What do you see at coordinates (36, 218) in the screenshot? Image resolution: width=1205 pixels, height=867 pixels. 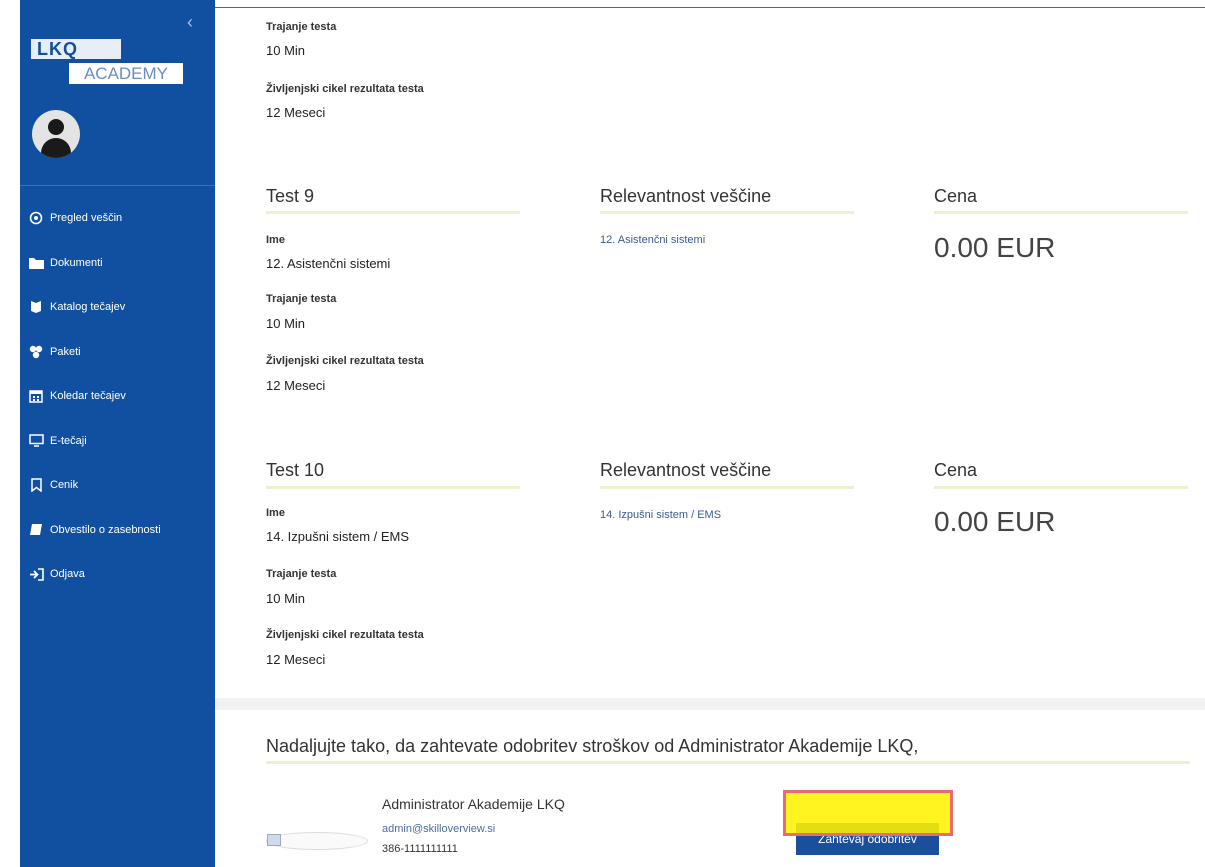 I see `skills-icon` at bounding box center [36, 218].